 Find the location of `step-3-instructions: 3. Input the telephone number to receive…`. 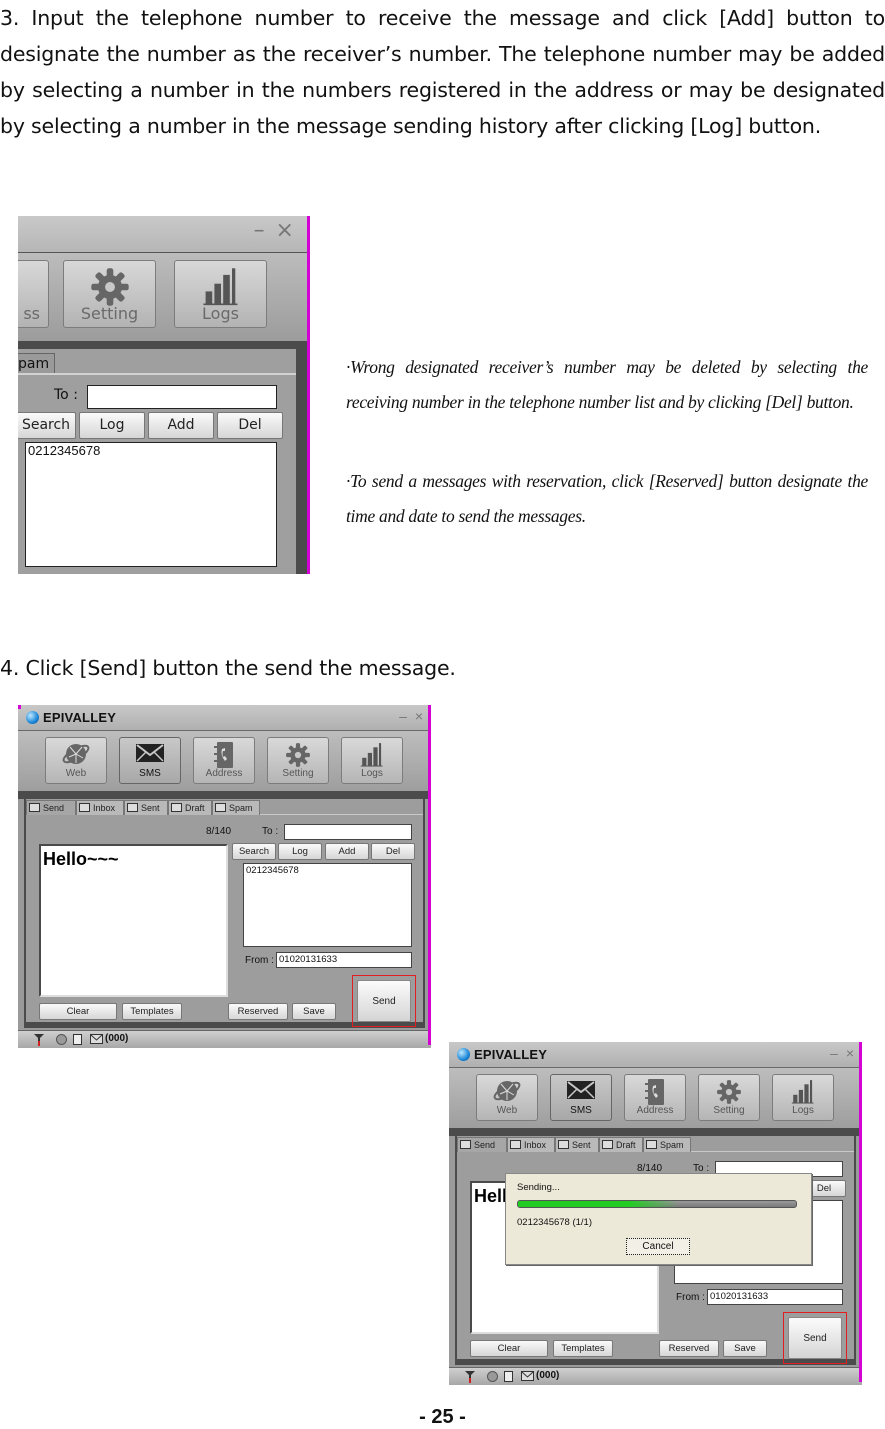

step-3-instructions: 3. Input the telephone number to receive… is located at coordinates (442, 72).